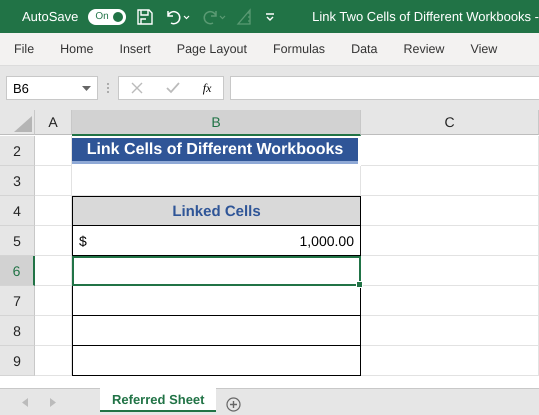 This screenshot has width=539, height=415. Describe the element at coordinates (134, 49) in the screenshot. I see `ribbon-tab: Insert` at that location.